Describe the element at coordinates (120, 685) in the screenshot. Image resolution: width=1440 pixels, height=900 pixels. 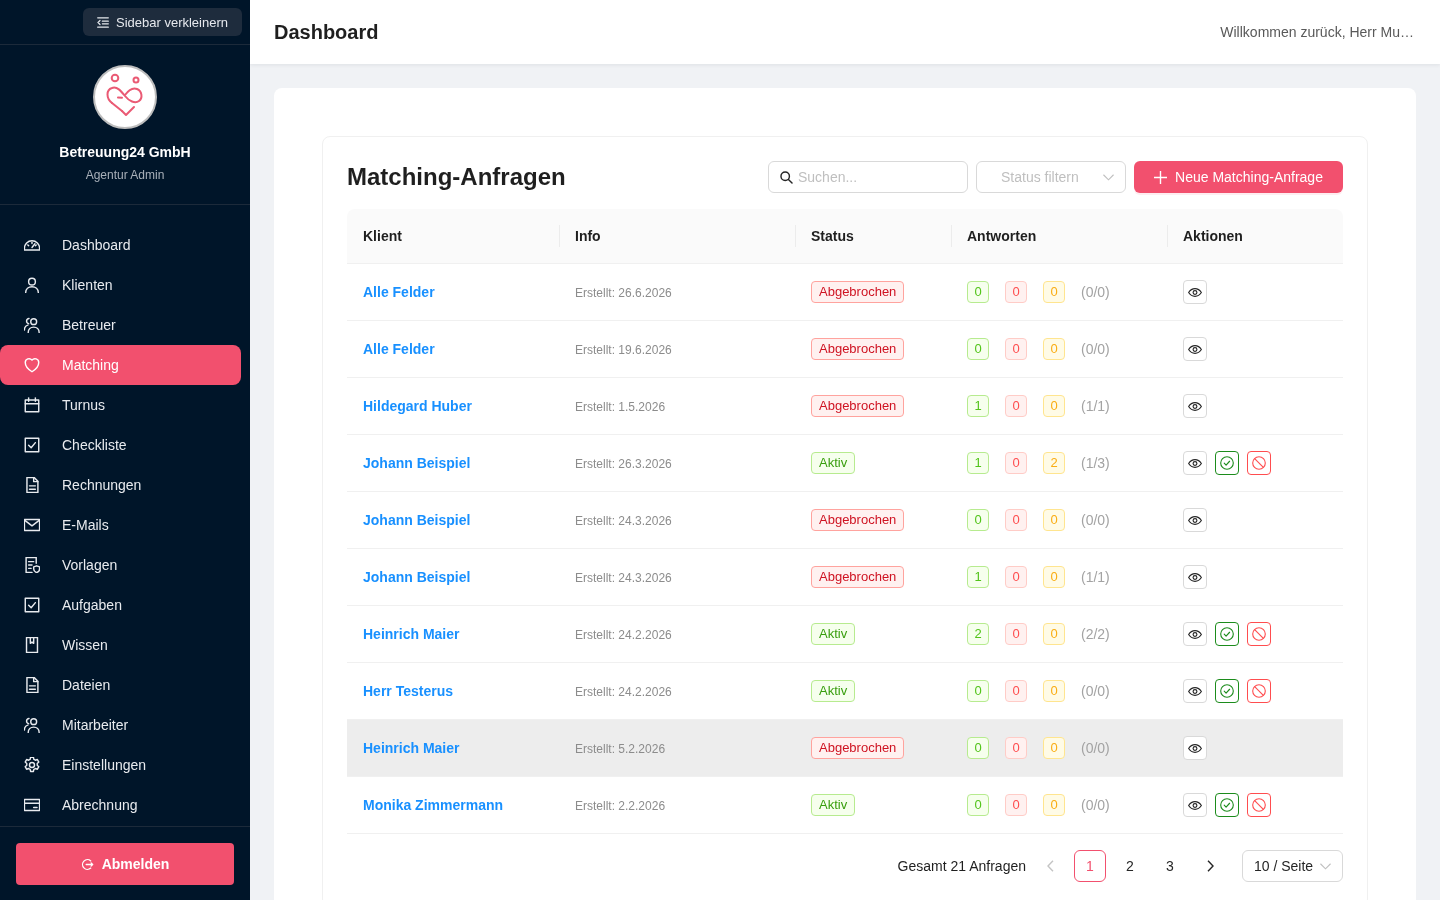
I see `sidebar-item: Dateien` at that location.